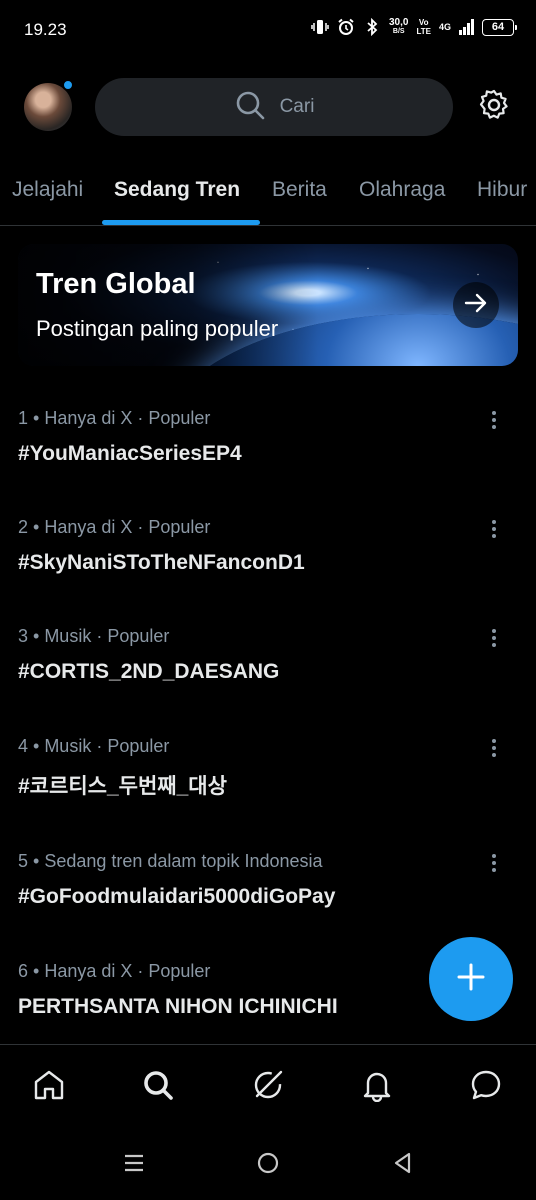 This screenshot has width=536, height=1200. What do you see at coordinates (402, 190) in the screenshot?
I see `tab-olahraga: Olahraga` at bounding box center [402, 190].